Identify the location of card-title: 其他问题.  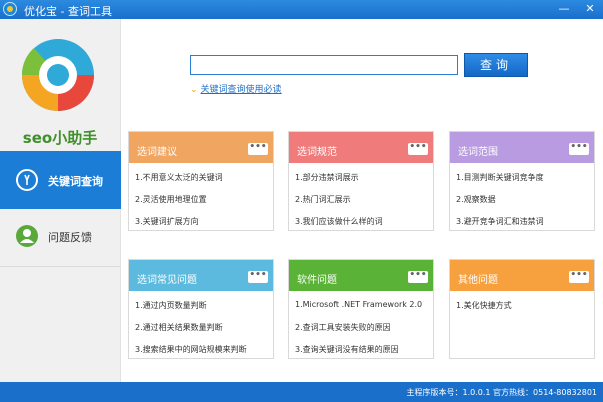
(478, 280).